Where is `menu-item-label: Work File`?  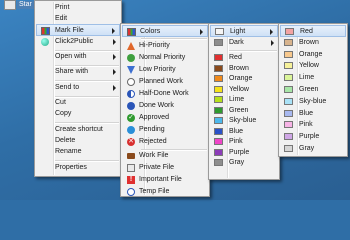
menu-item-label: Work File is located at coordinates (154, 155).